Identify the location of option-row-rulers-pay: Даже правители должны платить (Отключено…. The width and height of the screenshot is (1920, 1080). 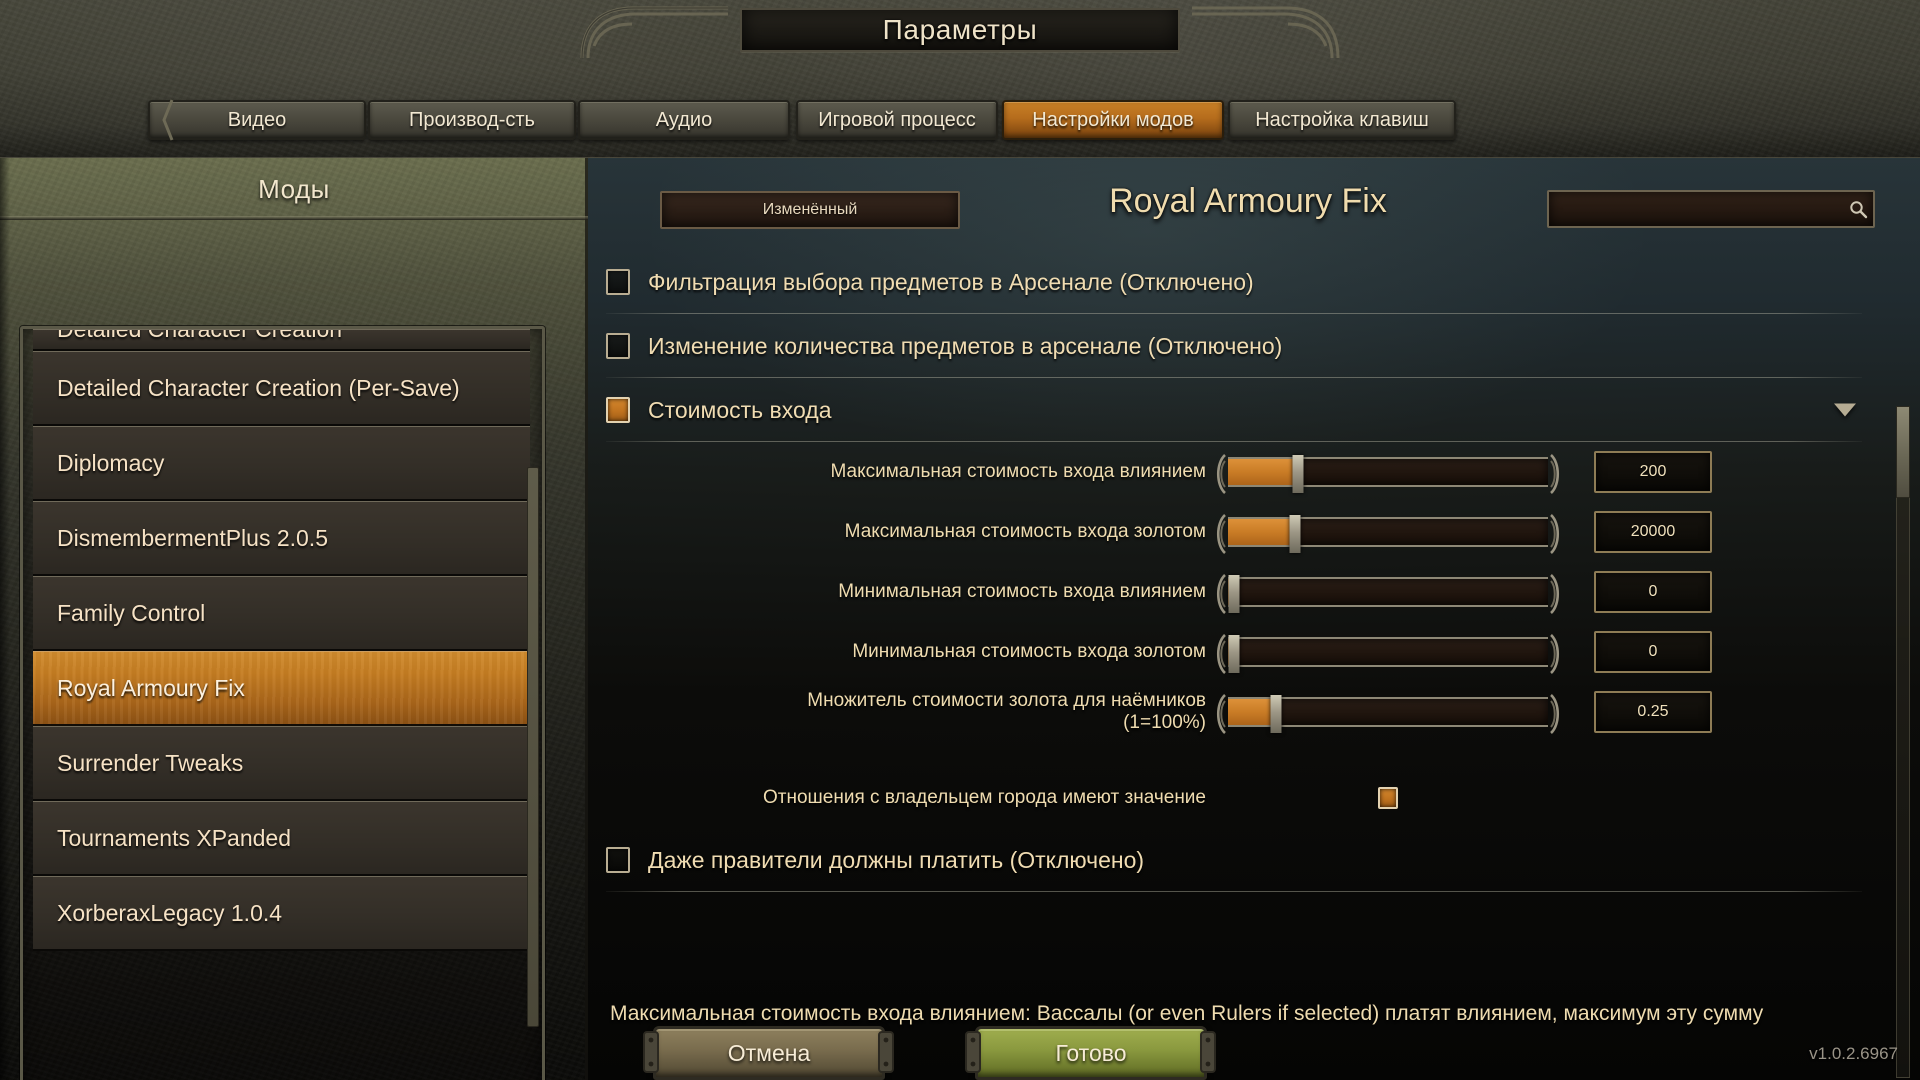
(1234, 860).